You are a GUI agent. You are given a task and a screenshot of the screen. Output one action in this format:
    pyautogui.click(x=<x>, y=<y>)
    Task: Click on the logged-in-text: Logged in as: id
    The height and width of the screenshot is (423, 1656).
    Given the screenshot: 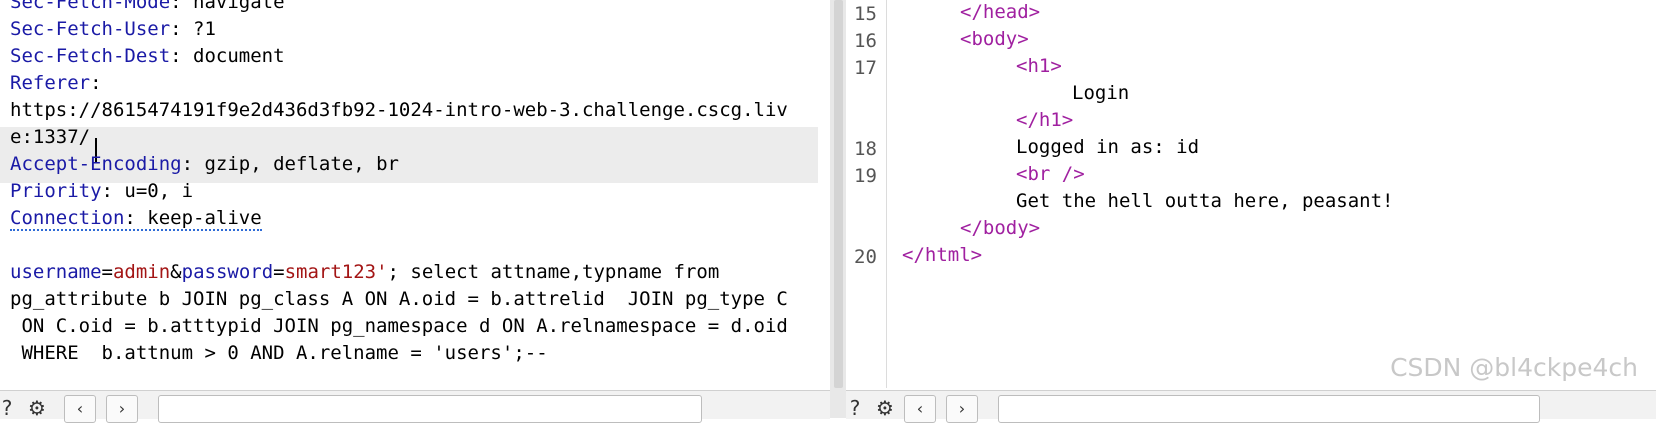 What is the action you would take?
    pyautogui.click(x=1108, y=147)
    